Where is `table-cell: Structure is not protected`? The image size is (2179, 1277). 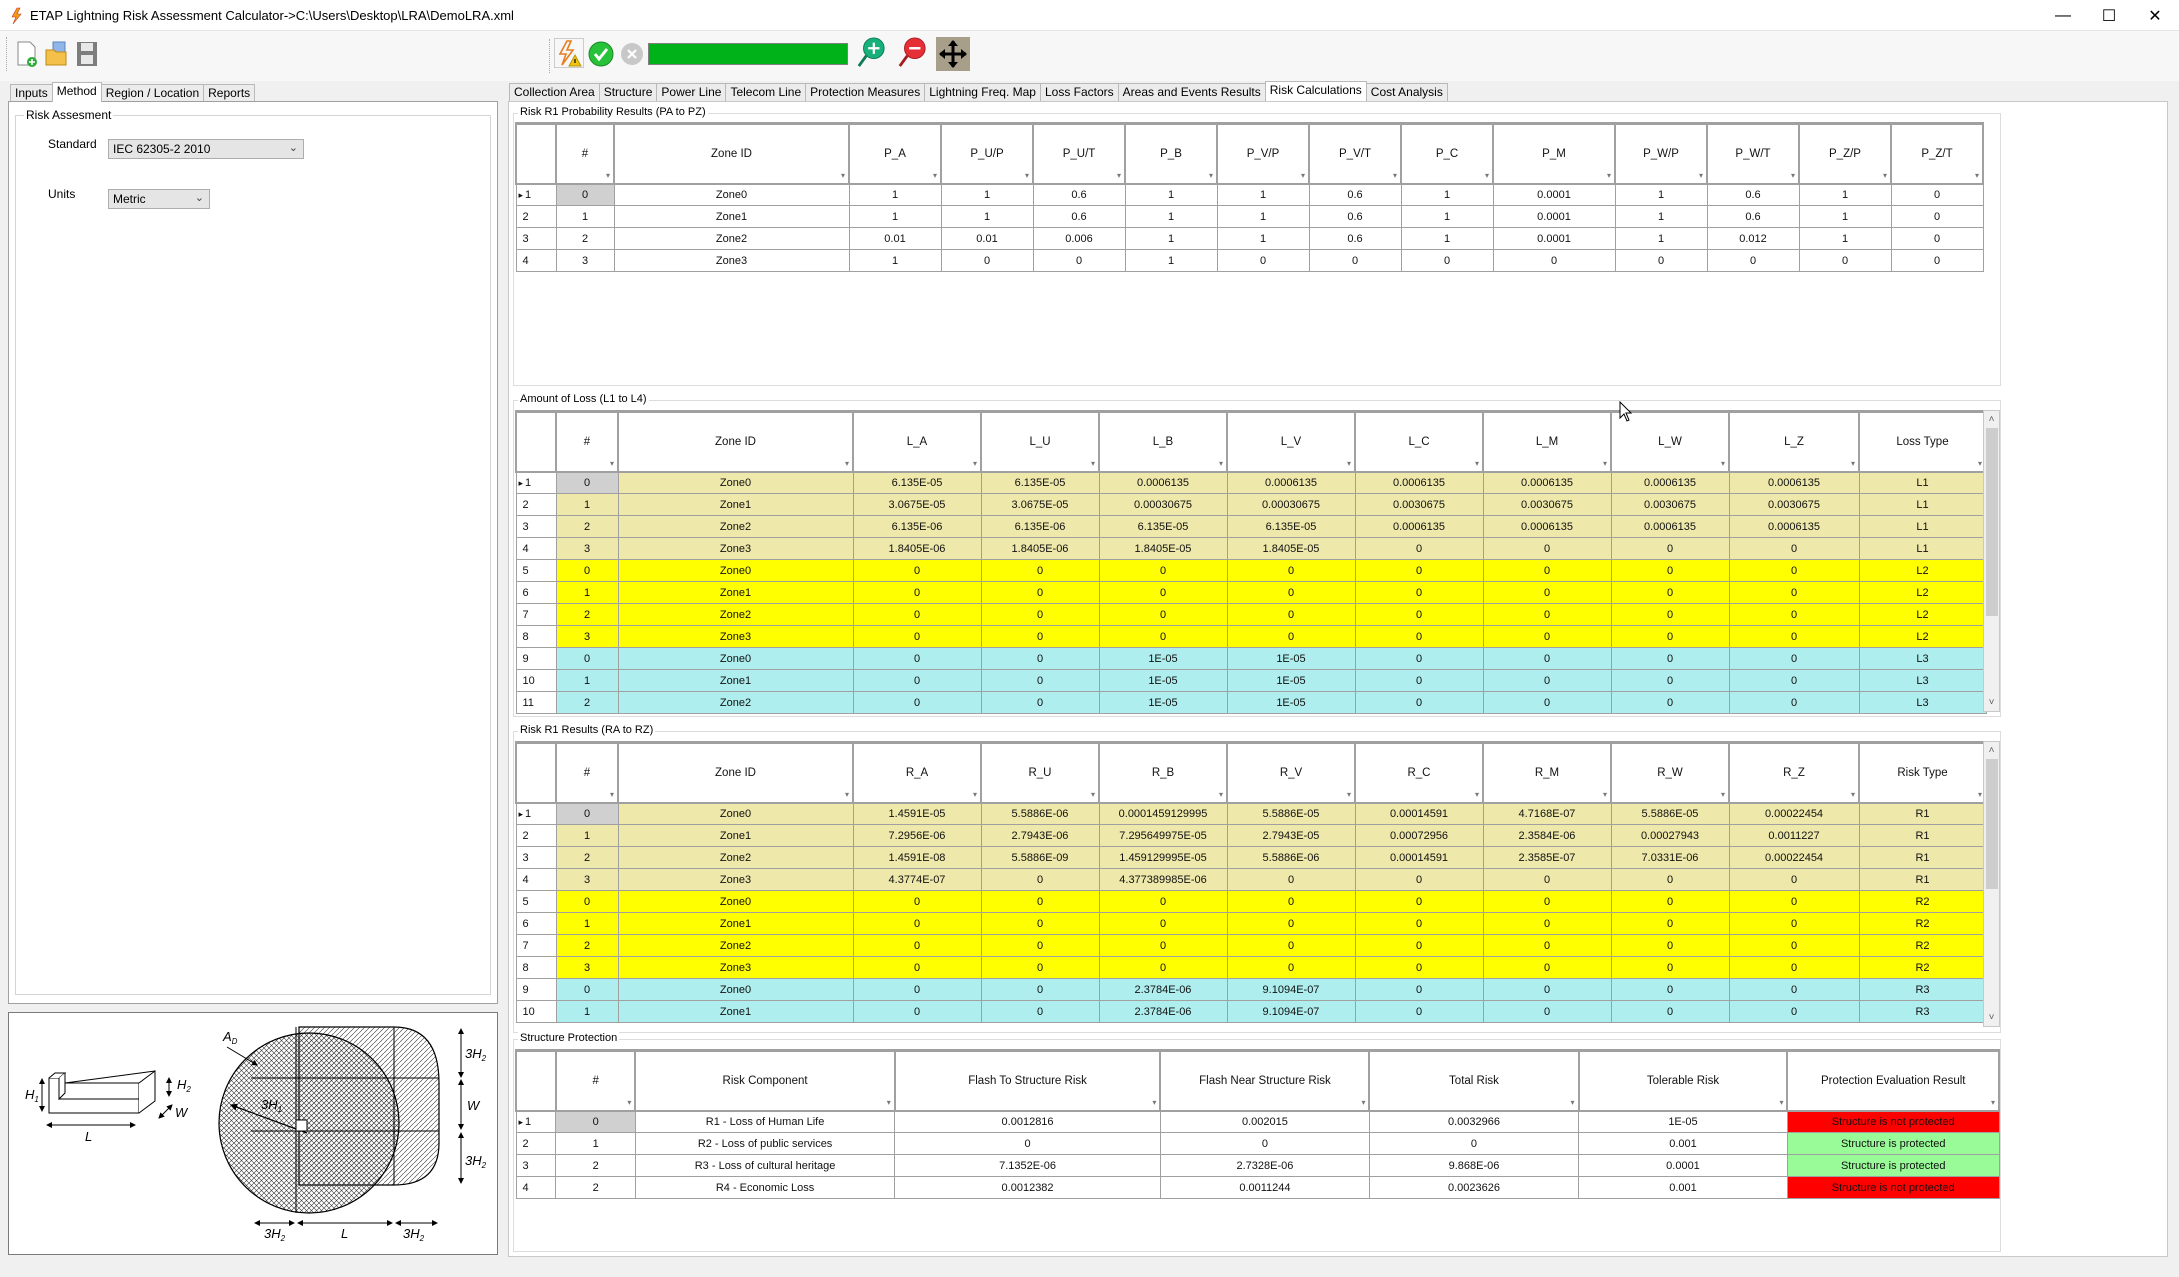 table-cell: Structure is not protected is located at coordinates (1893, 1187).